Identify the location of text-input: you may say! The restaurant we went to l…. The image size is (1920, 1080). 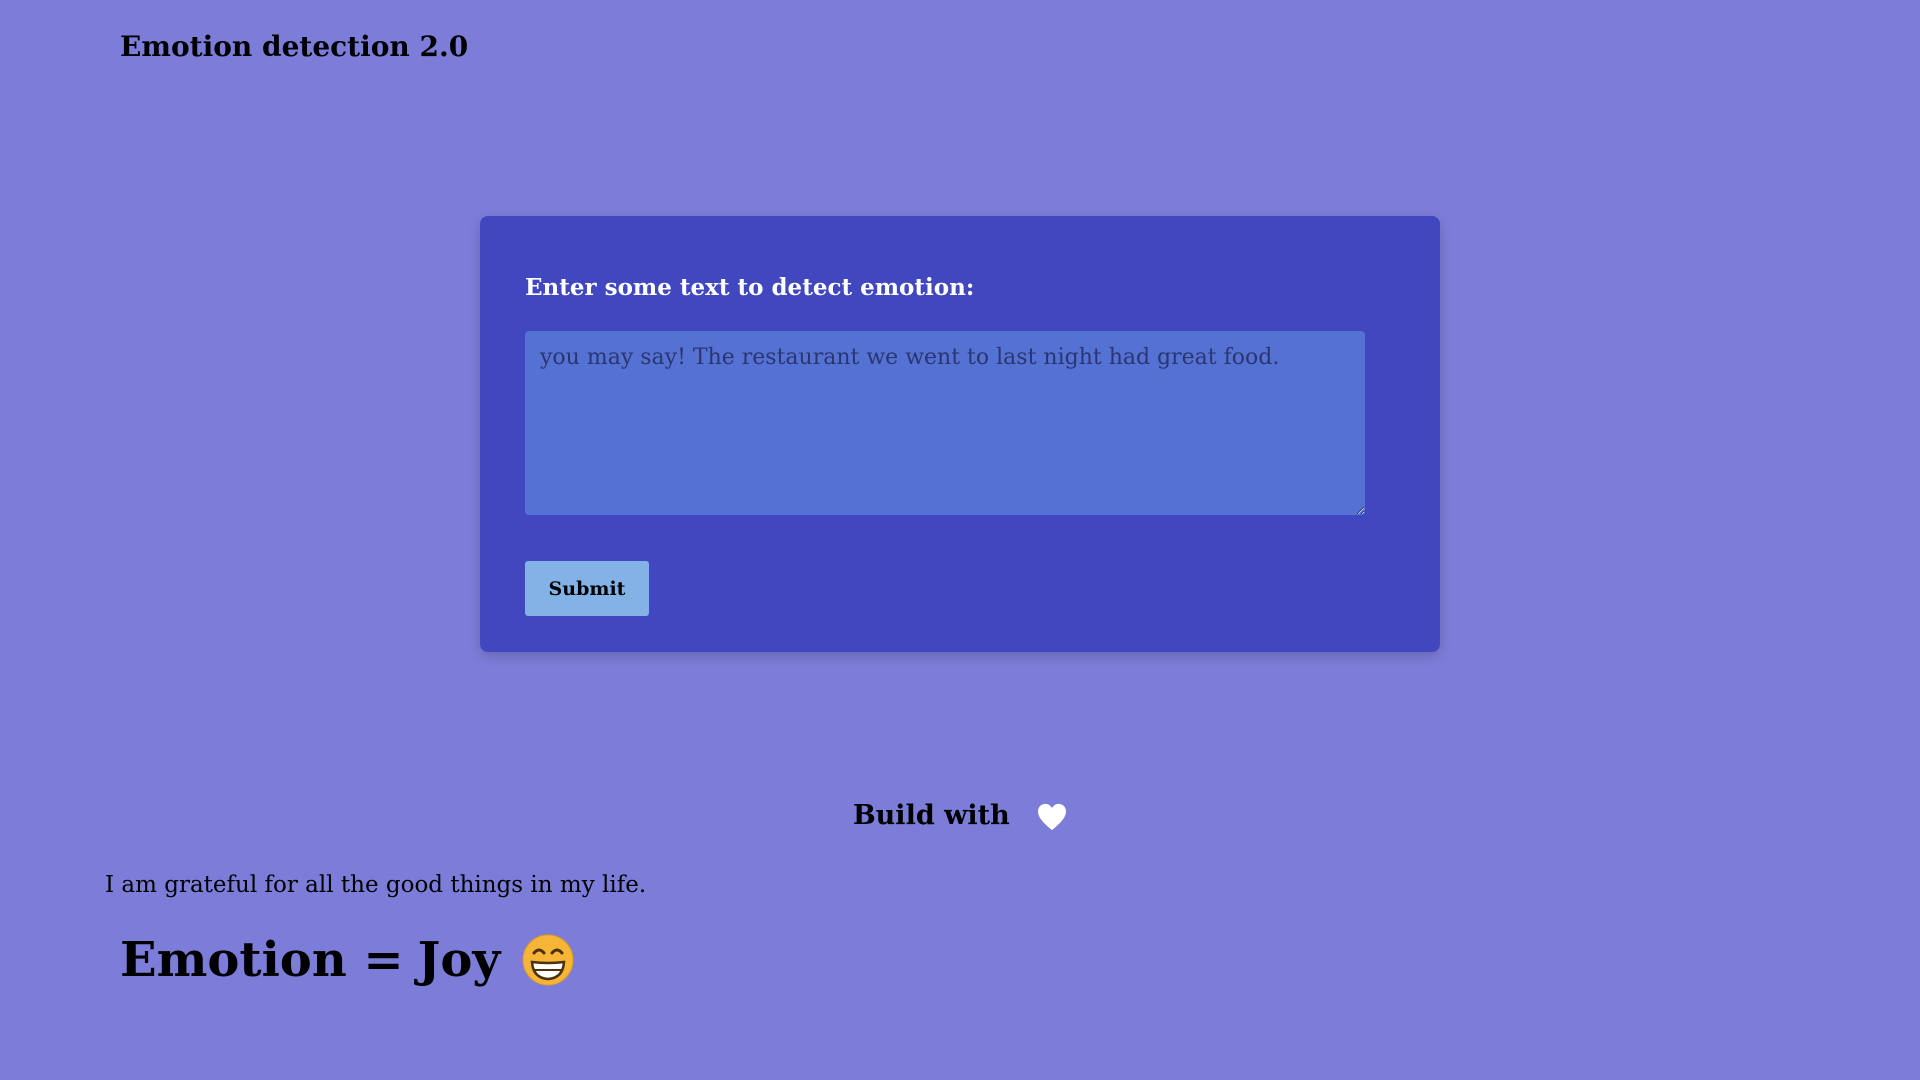
(945, 423).